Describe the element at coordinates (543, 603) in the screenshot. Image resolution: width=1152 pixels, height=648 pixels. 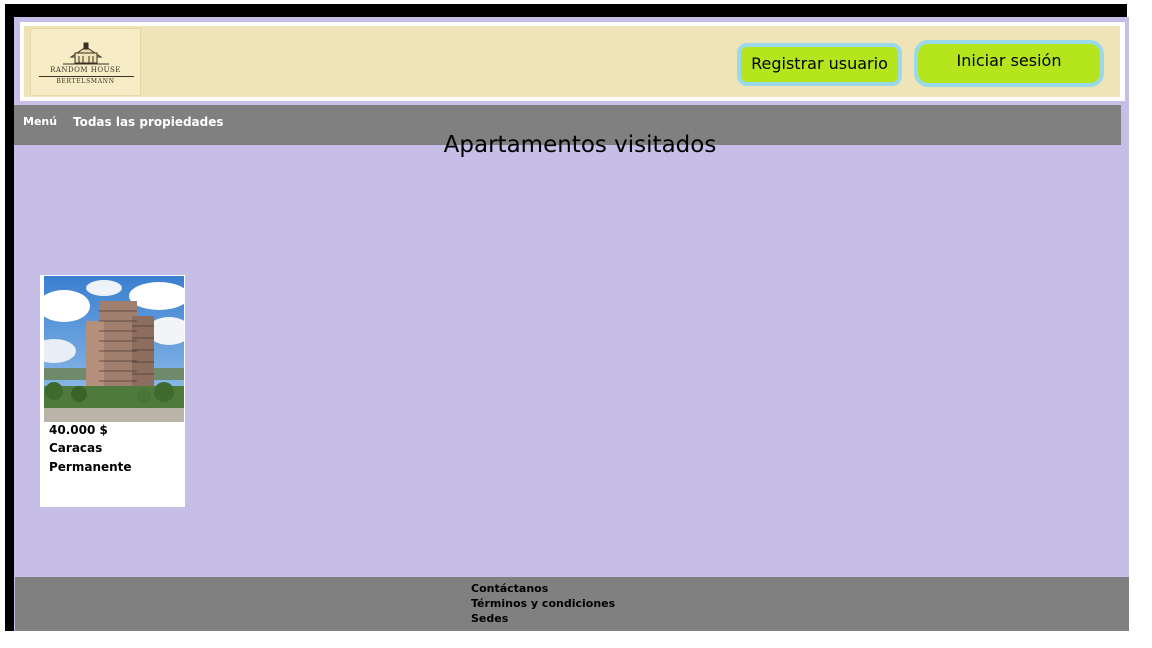
I see `footer-terms-link: Términos y condiciones` at that location.